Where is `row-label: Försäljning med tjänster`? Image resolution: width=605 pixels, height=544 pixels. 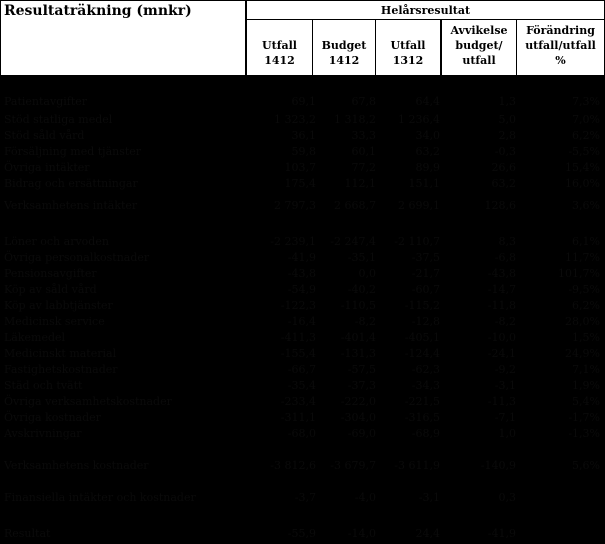 row-label: Försäljning med tjänster is located at coordinates (73, 151).